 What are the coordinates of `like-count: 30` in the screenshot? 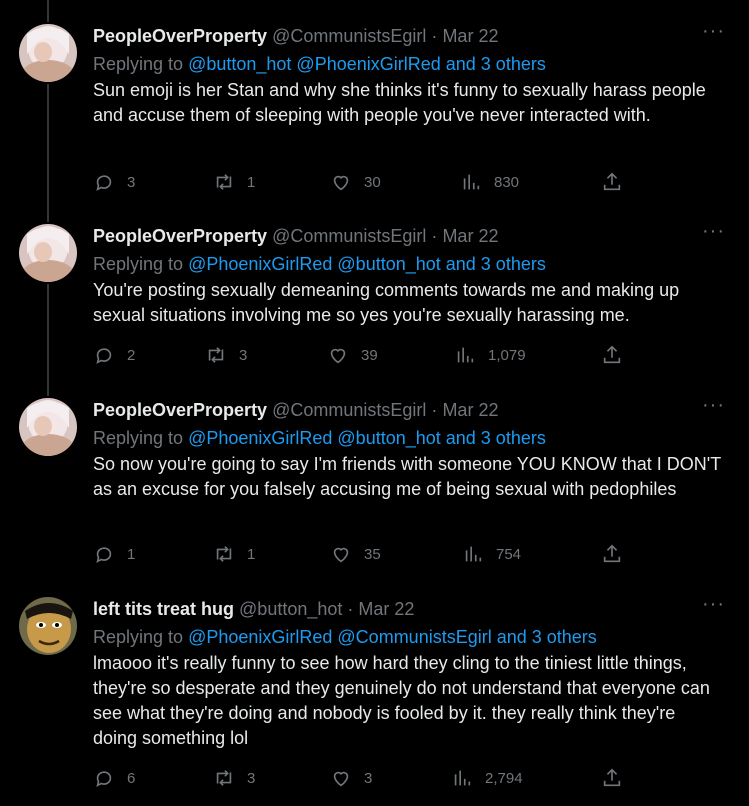 It's located at (372, 182).